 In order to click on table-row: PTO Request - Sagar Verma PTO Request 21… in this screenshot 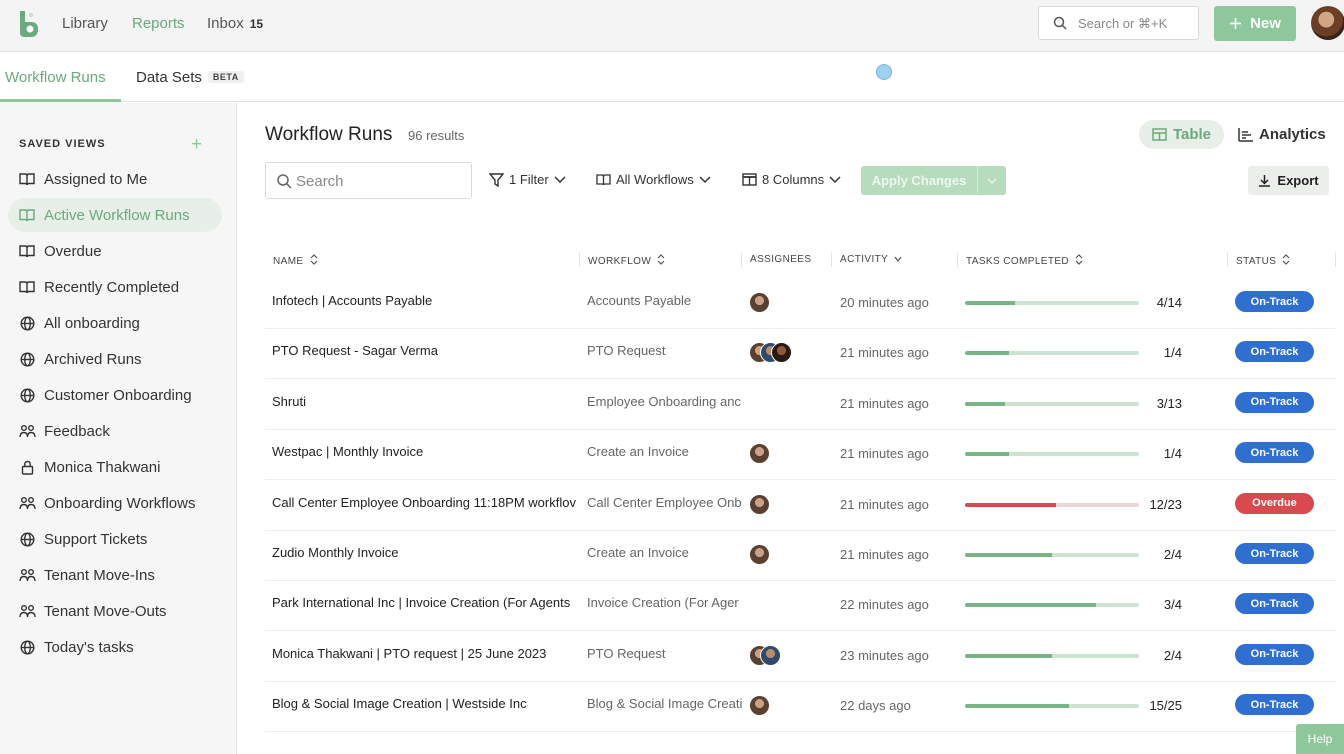, I will do `click(800, 354)`.